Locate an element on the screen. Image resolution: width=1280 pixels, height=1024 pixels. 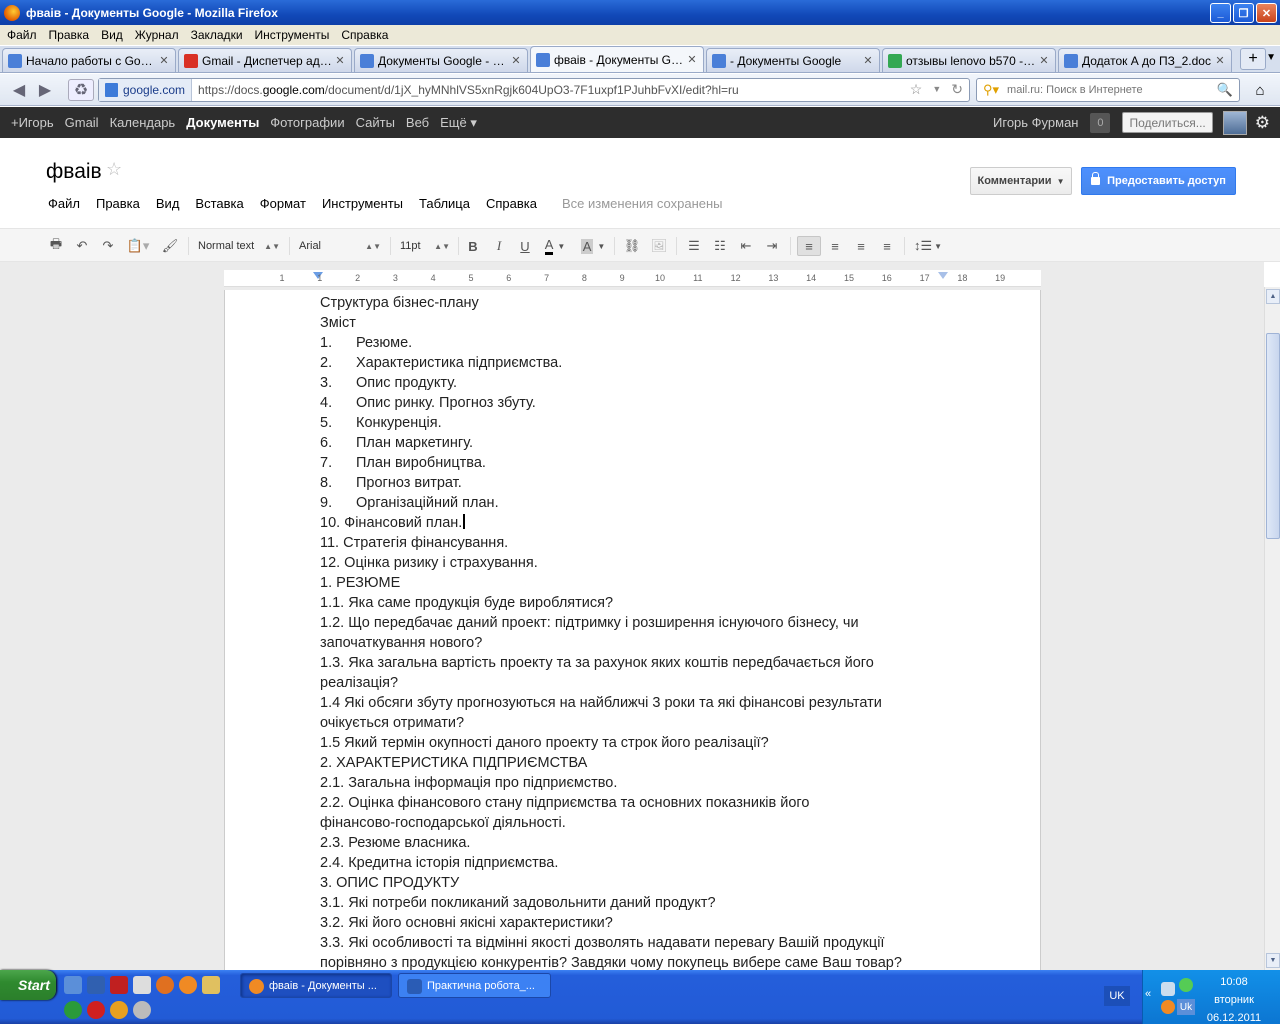
toc-item: 7. План виробництва. is located at coordinates (640, 463).